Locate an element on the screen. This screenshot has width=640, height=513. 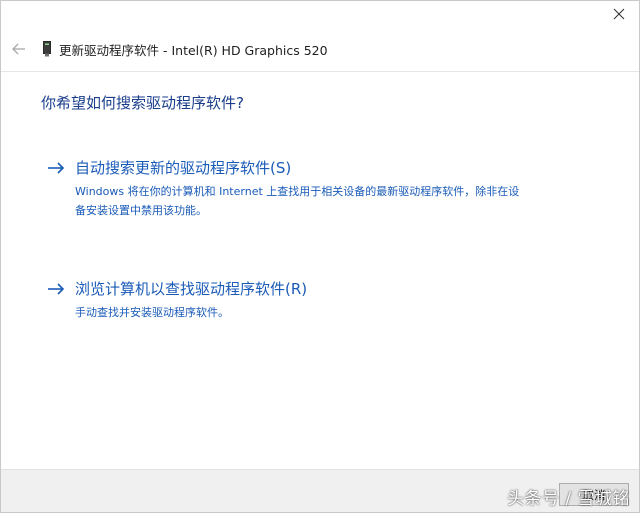
header-divider is located at coordinates (320, 71).